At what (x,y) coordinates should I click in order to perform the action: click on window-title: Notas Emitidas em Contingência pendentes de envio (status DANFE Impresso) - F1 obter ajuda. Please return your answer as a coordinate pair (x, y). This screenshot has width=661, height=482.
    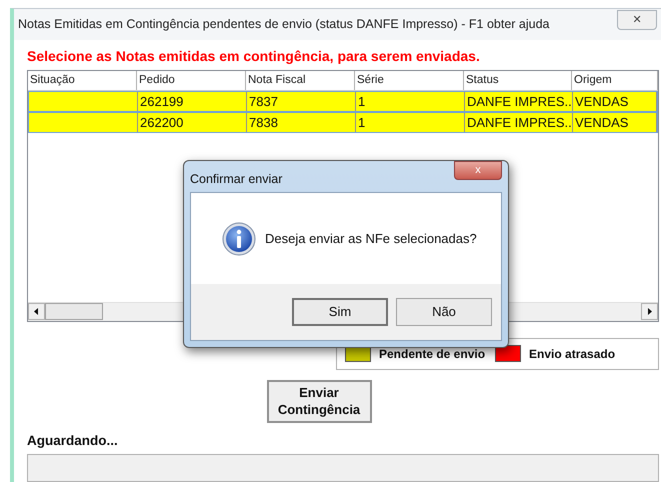
    Looking at the image, I should click on (284, 24).